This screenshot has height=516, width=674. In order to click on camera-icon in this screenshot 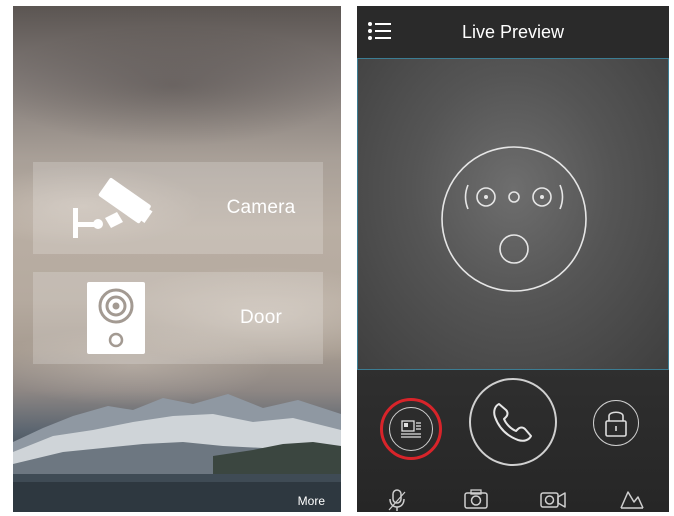, I will do `click(476, 499)`.